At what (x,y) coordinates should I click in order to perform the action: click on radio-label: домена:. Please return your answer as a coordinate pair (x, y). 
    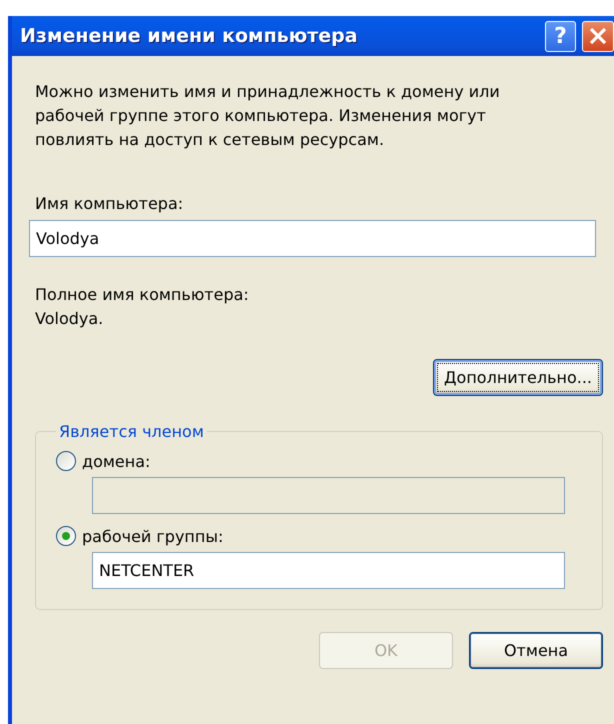
    Looking at the image, I should click on (116, 461).